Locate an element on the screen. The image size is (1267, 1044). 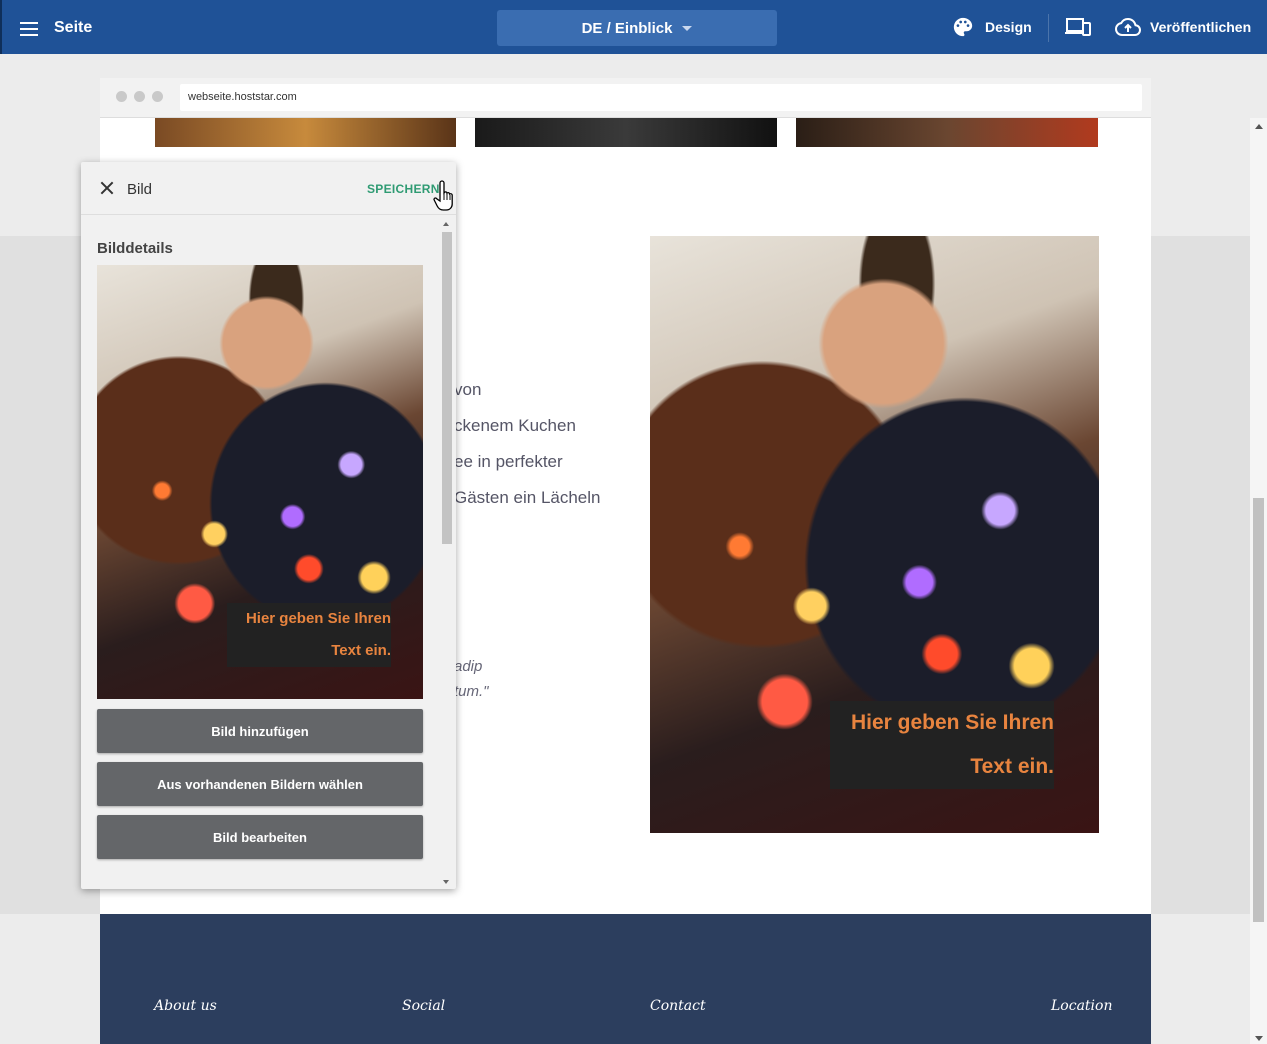
url-field: webseite.hoststar.com is located at coordinates (661, 97).